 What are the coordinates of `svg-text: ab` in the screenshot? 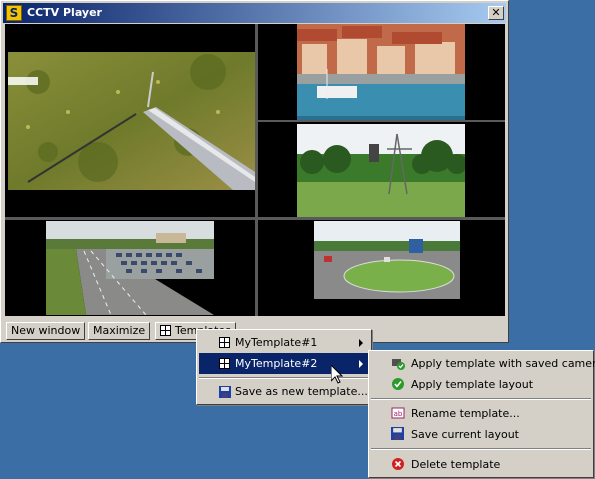 It's located at (398, 414).